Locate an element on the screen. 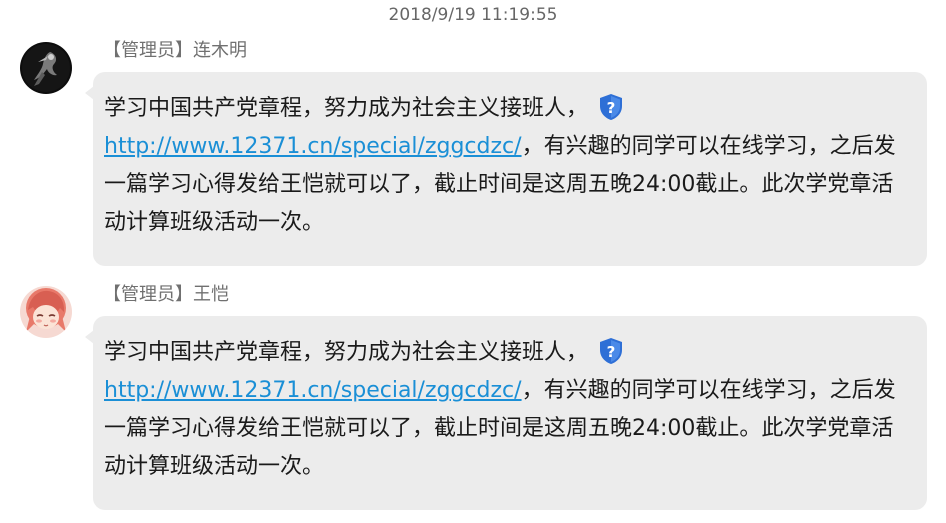 Image resolution: width=946 pixels, height=523 pixels. message-timestamp: 2018/9/19 11:19:55 is located at coordinates (473, 15).